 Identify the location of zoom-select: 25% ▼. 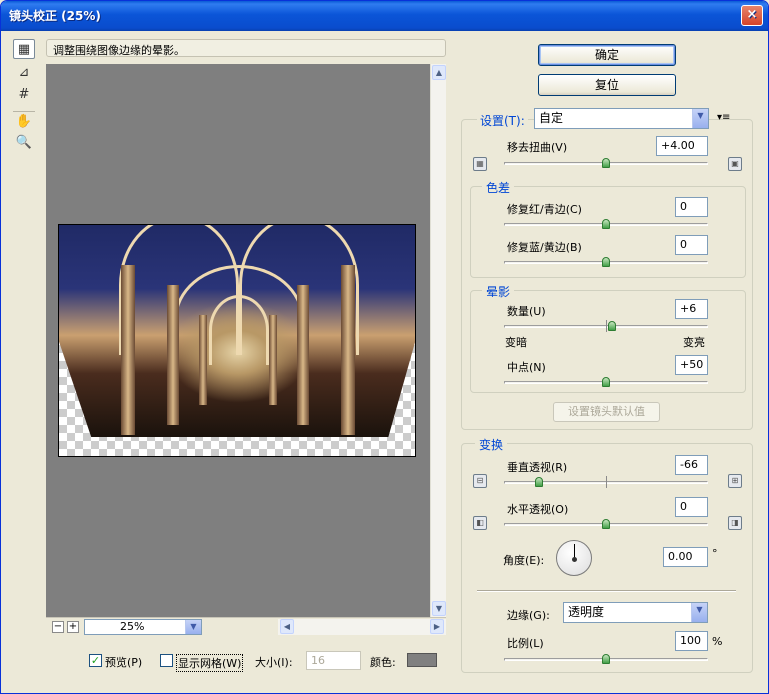
(143, 627).